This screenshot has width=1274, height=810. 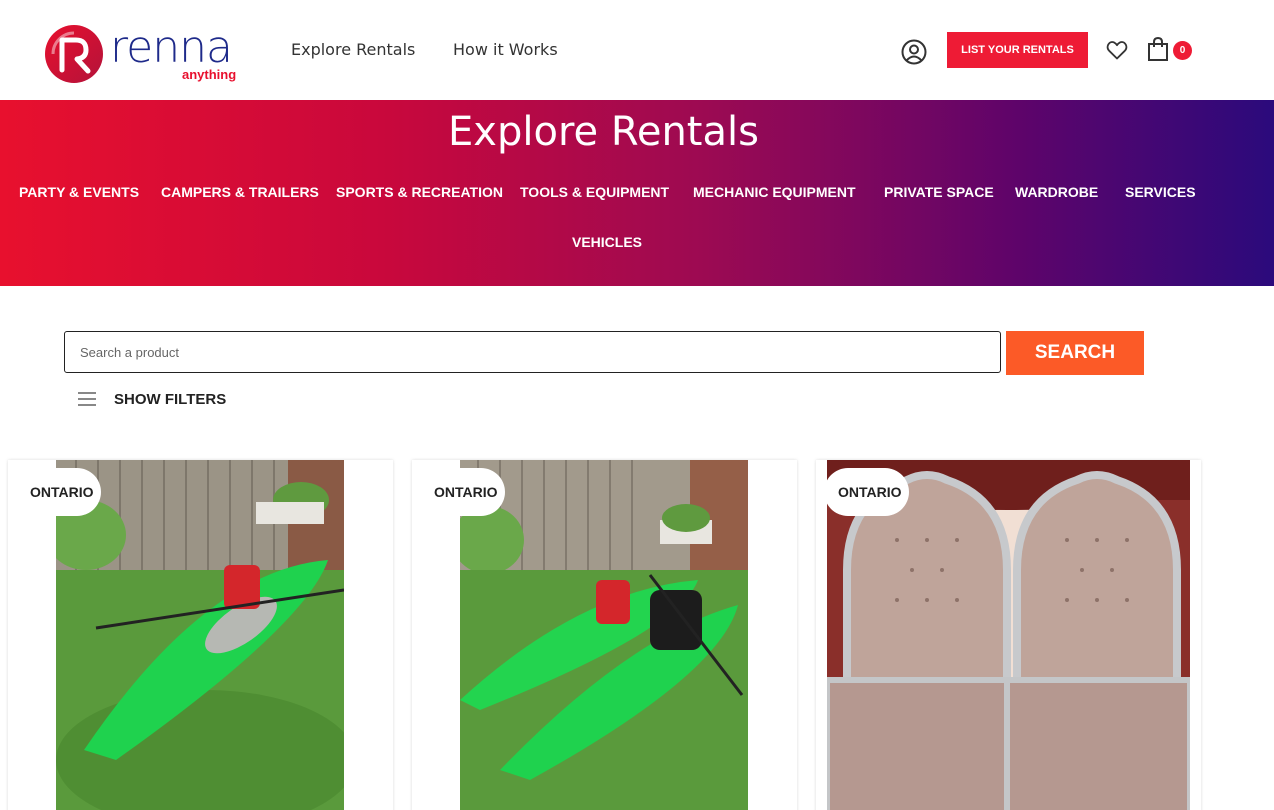 I want to click on list-your-rentals-button: LIST YOUR RENTALS, so click(x=1017, y=50).